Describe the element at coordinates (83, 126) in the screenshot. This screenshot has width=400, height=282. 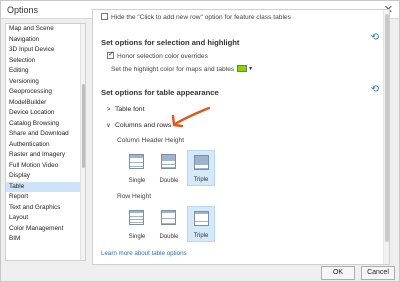
I see `sidebar-scroll-thumb` at that location.